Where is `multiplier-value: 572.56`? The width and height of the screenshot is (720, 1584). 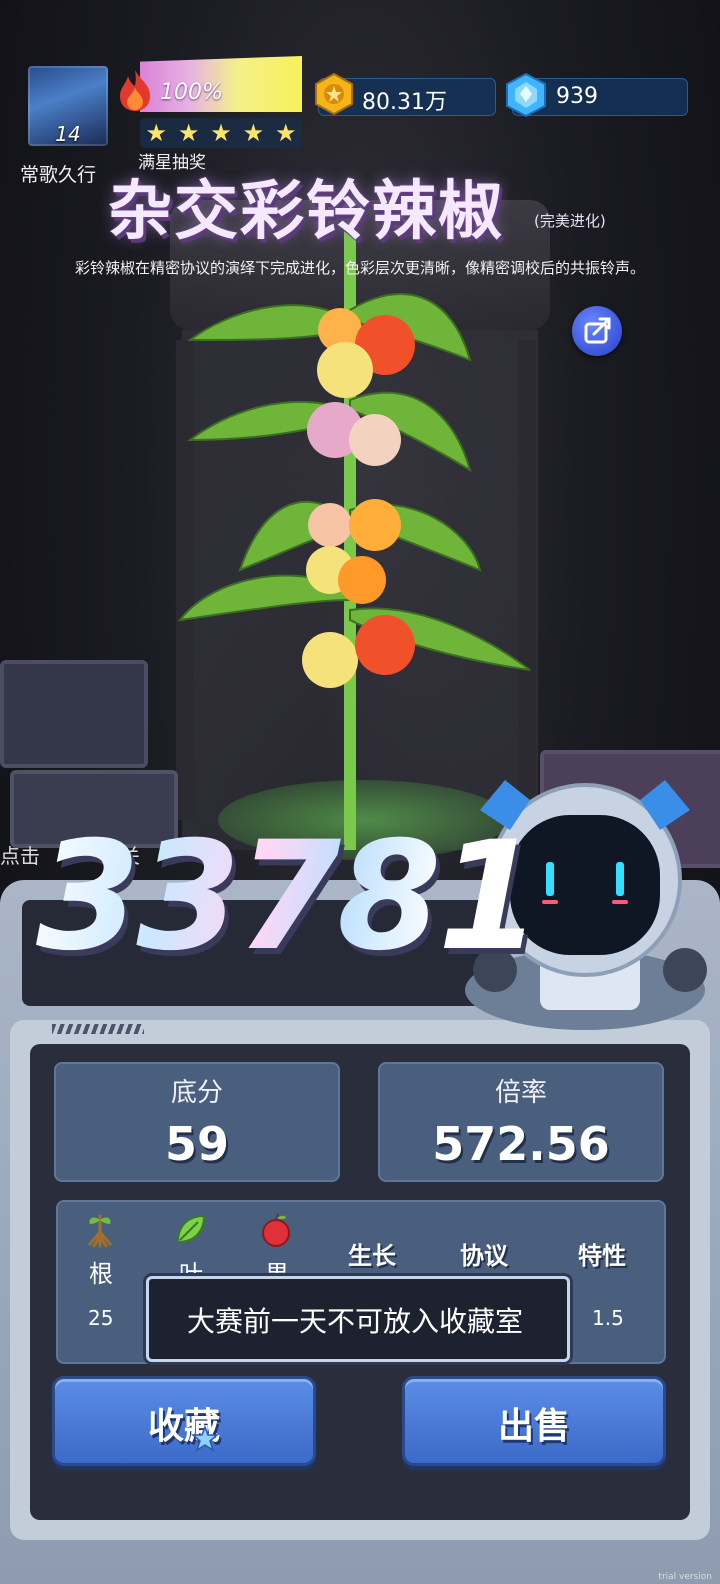 multiplier-value: 572.56 is located at coordinates (521, 1144).